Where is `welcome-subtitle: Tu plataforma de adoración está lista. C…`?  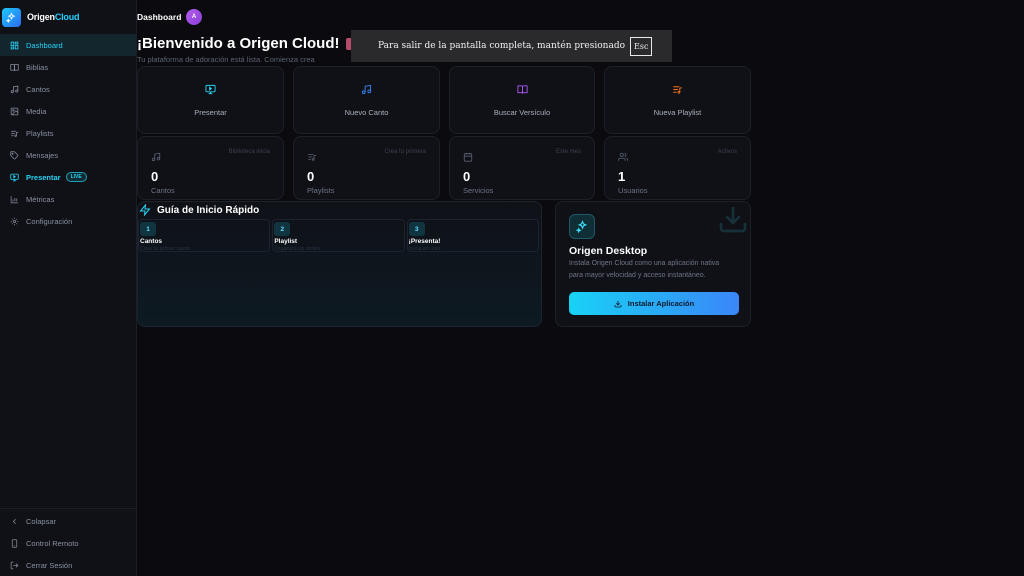
welcome-subtitle: Tu plataforma de adoración está lista. C… is located at coordinates (226, 59).